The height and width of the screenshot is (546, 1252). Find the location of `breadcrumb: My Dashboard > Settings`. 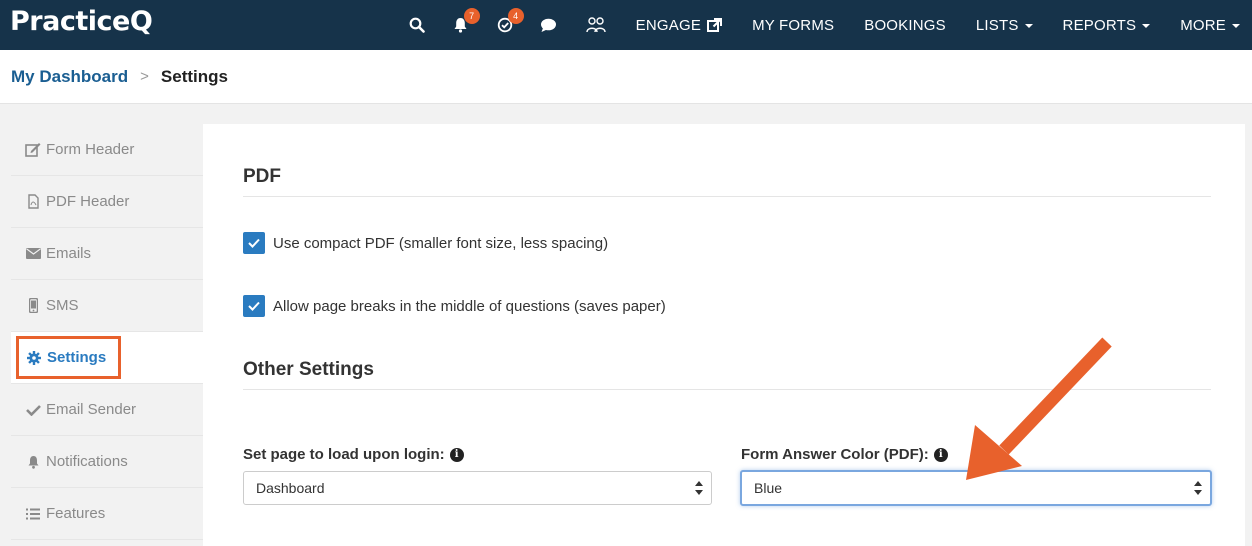

breadcrumb: My Dashboard > Settings is located at coordinates (626, 77).